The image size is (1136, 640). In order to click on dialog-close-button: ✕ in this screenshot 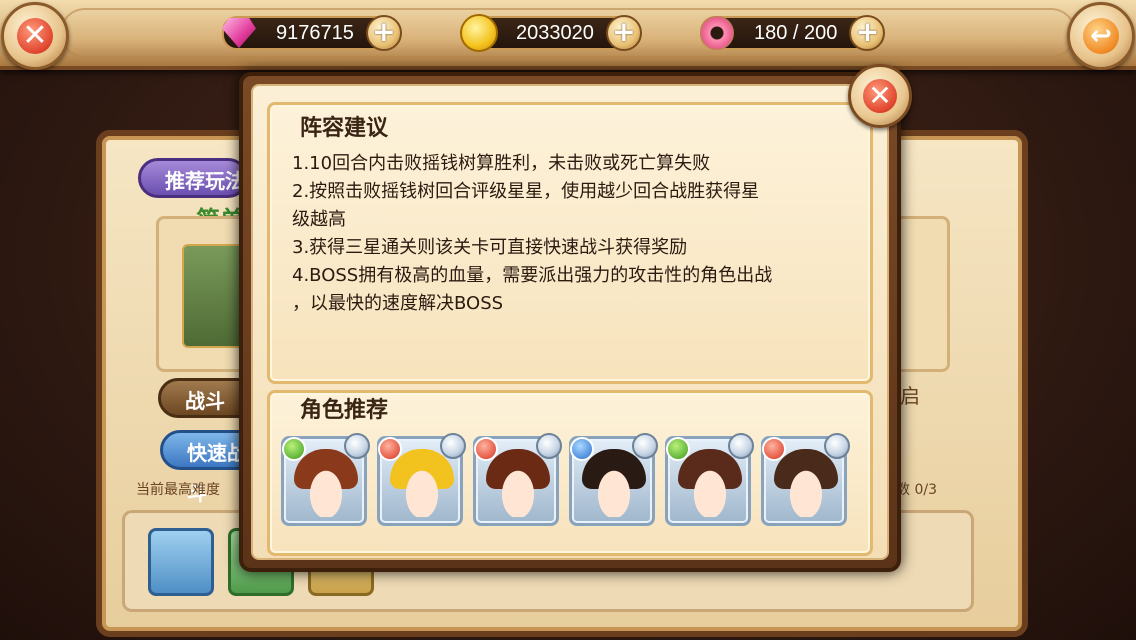, I will do `click(880, 96)`.